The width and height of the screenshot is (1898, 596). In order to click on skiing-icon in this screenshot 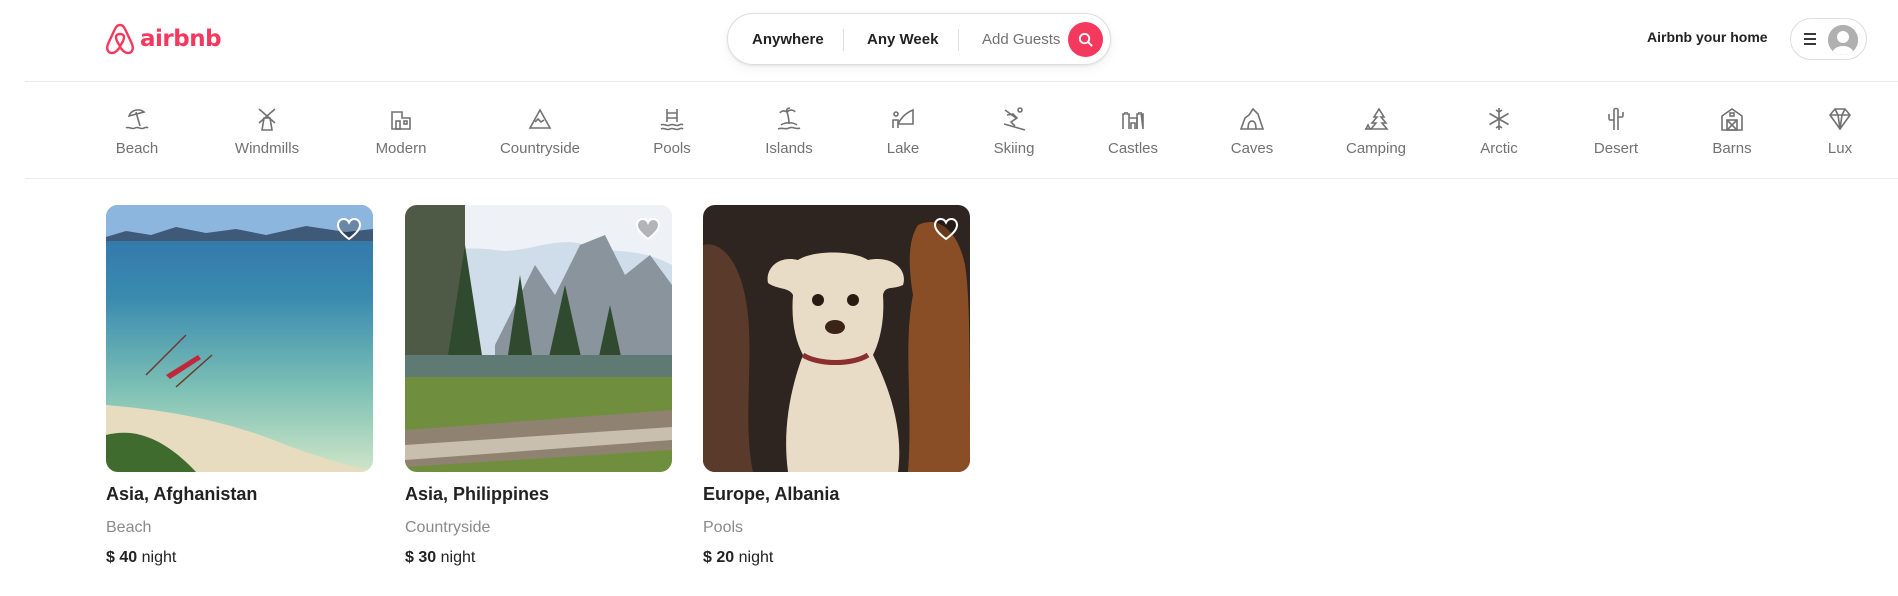, I will do `click(1014, 119)`.